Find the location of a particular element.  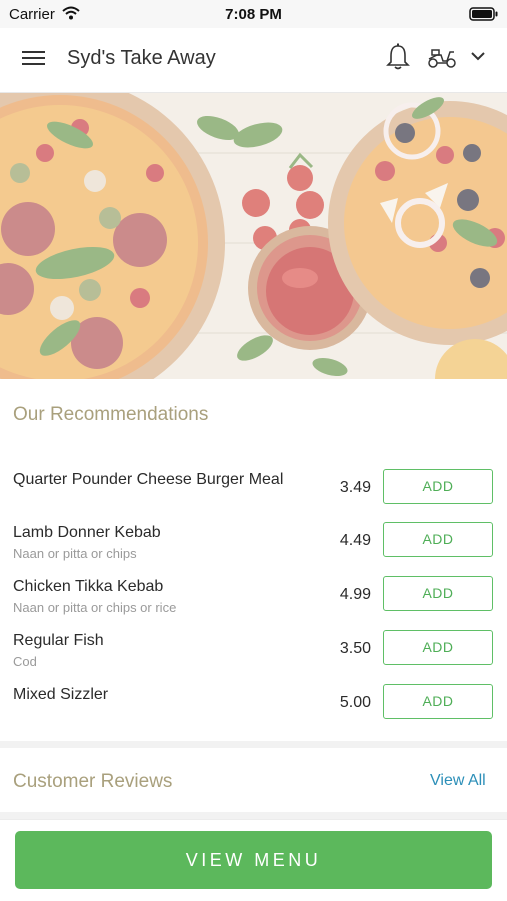

status-time: 7:08 PM is located at coordinates (253, 14).